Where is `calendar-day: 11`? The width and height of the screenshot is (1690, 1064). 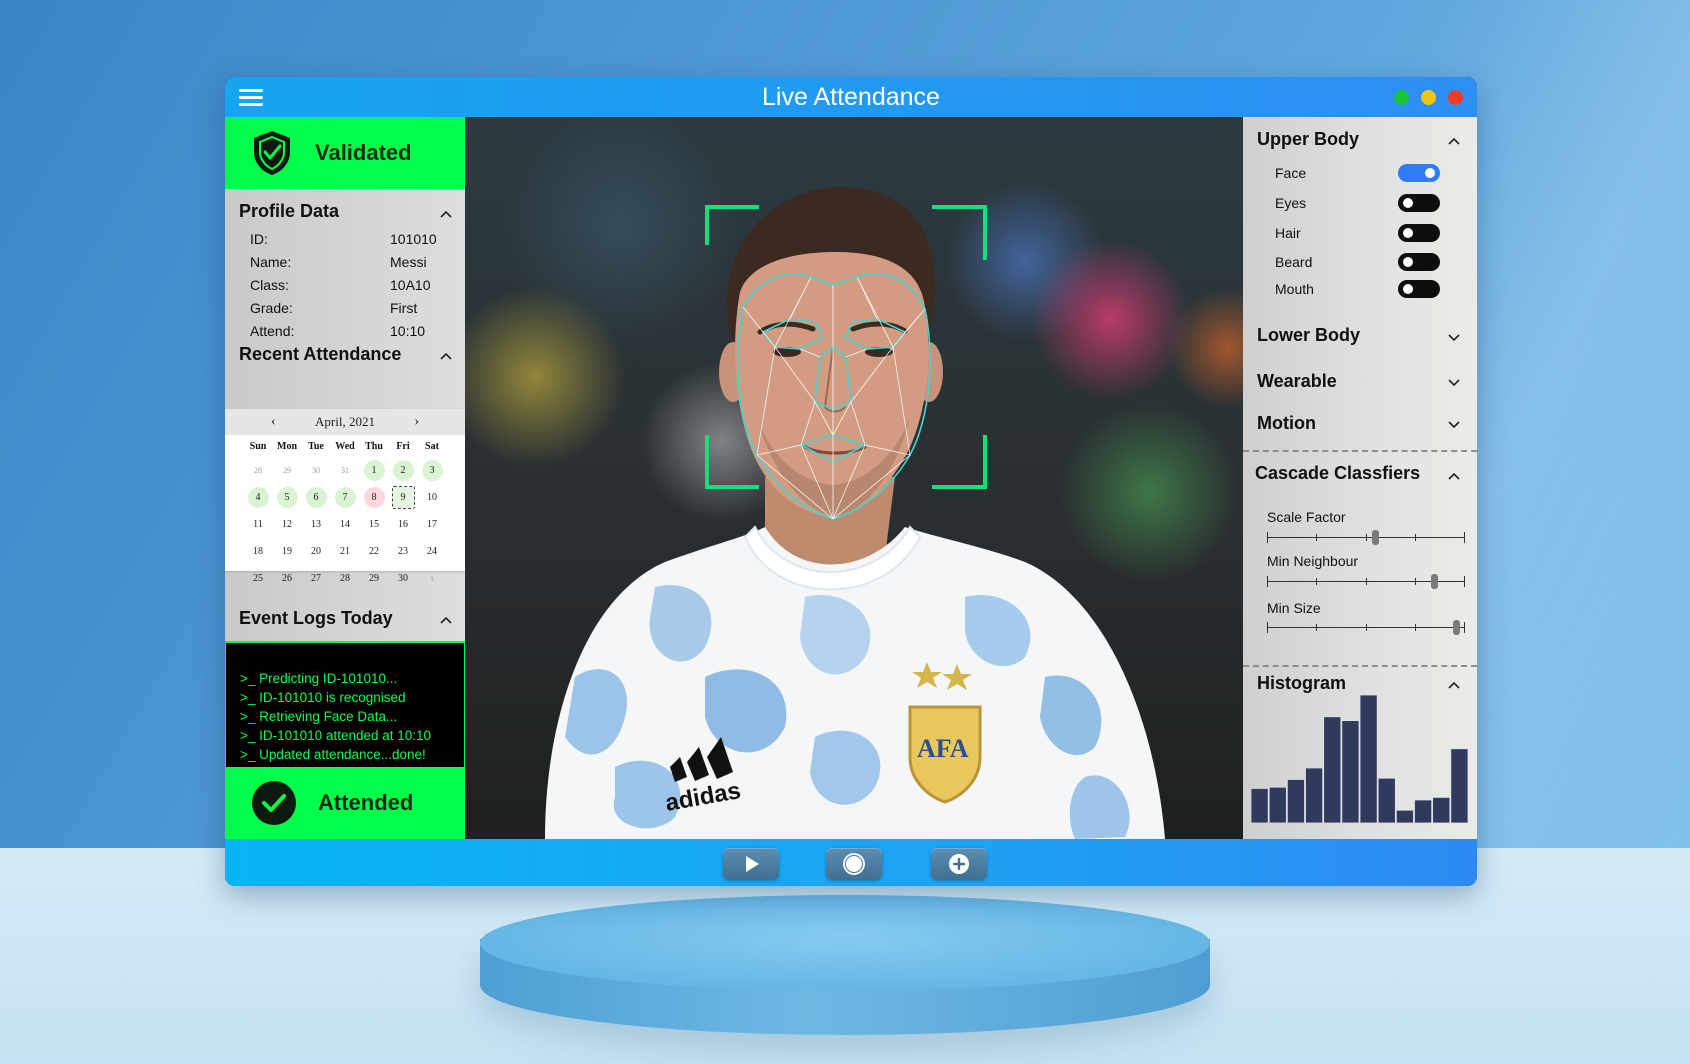
calendar-day: 11 is located at coordinates (258, 524).